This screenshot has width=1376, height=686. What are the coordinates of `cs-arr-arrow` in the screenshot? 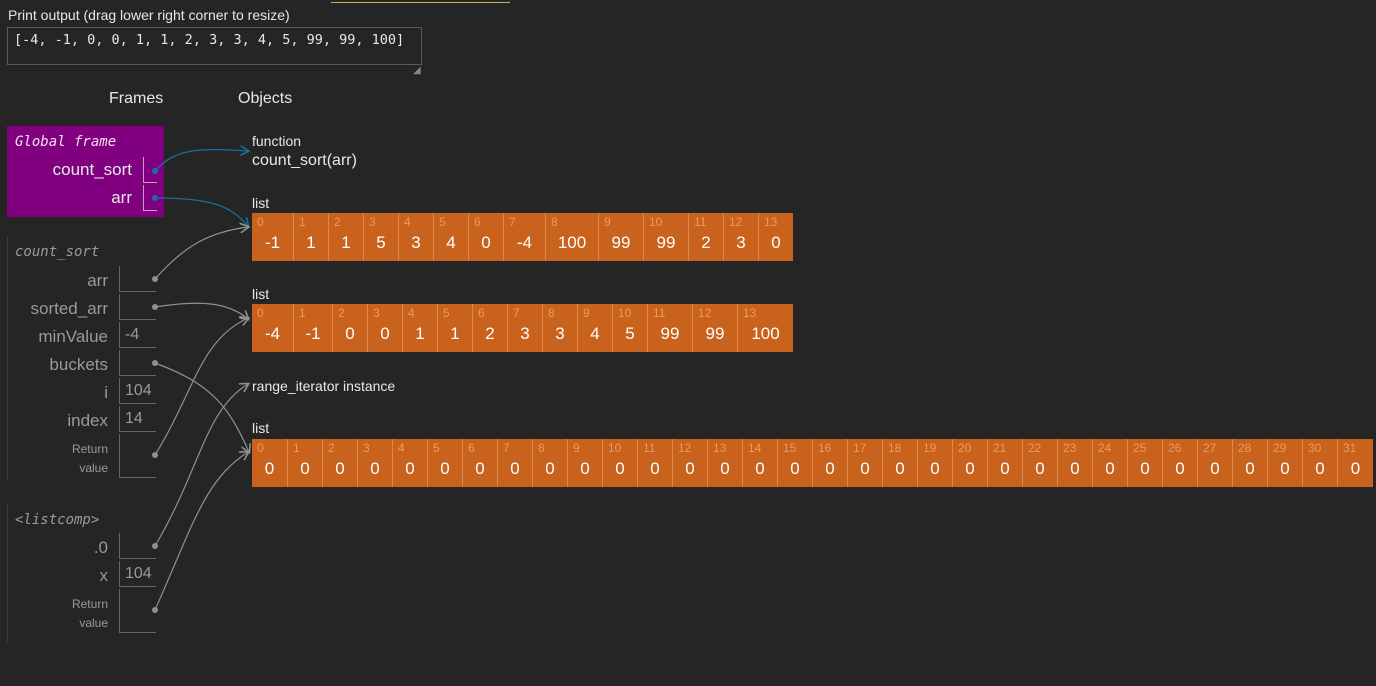 It's located at (201, 253).